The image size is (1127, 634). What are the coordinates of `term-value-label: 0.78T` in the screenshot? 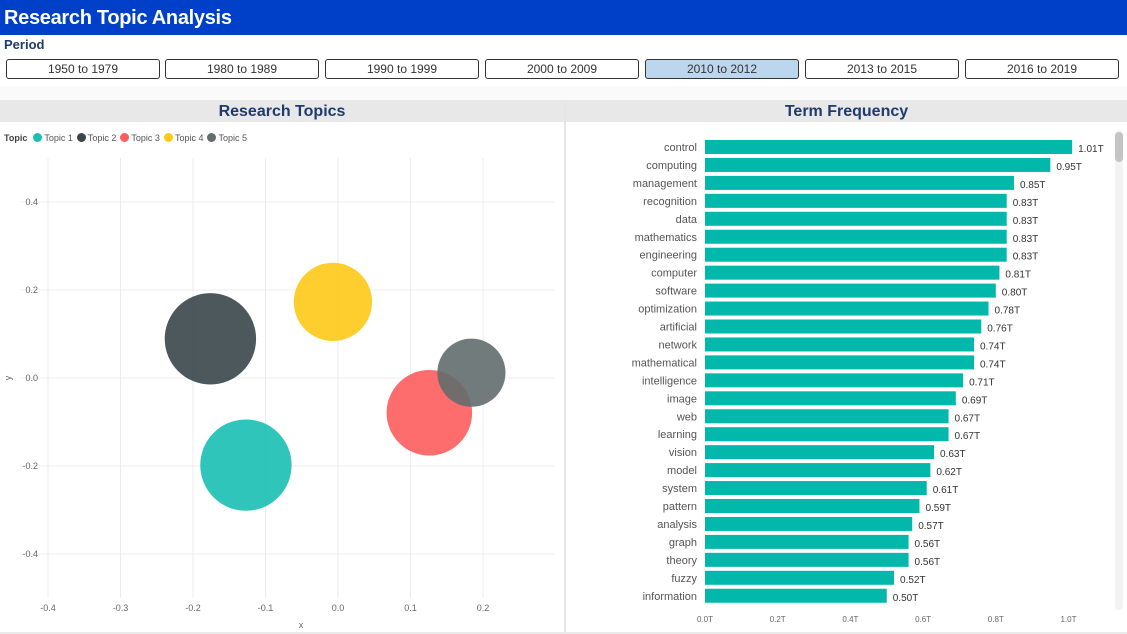 It's located at (1008, 311).